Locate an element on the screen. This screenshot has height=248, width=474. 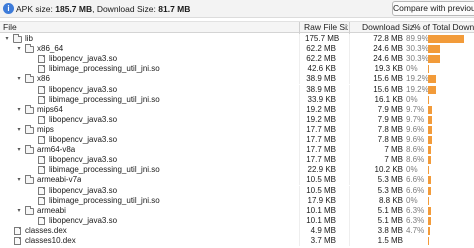
download-size-label: , Download Size: is located at coordinates (124, 9).